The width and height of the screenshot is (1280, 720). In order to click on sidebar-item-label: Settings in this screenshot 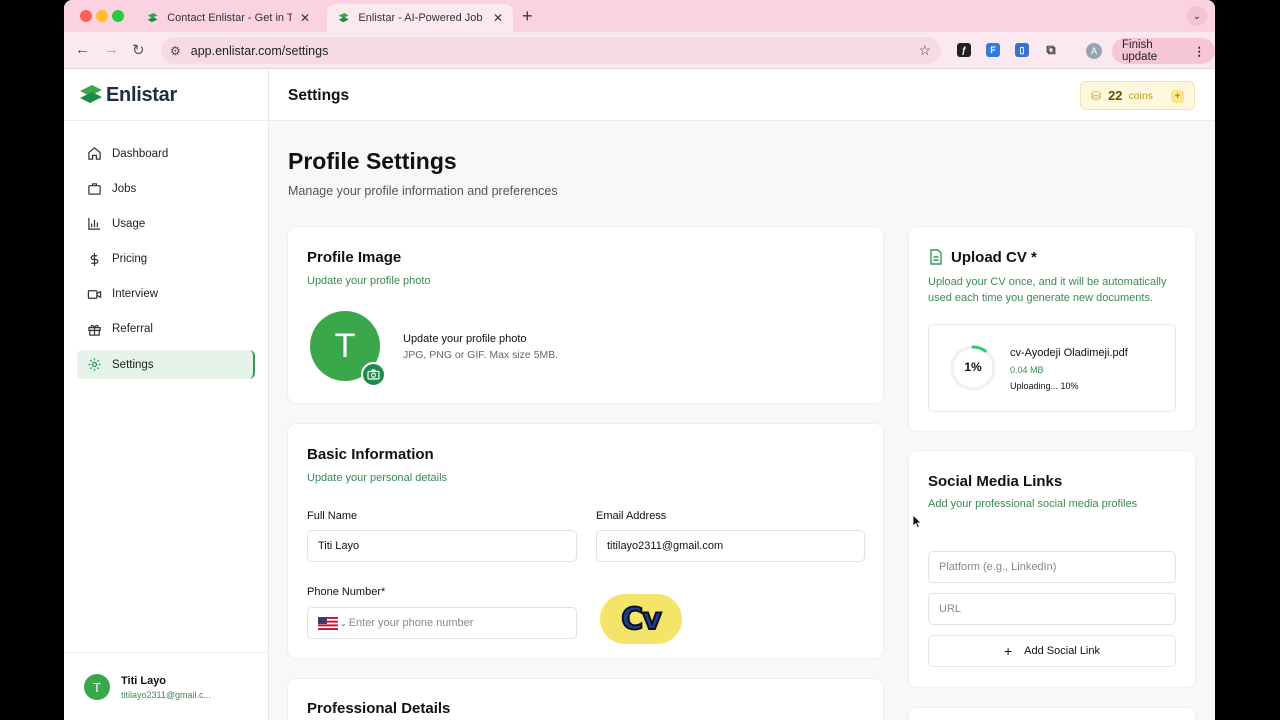, I will do `click(133, 364)`.